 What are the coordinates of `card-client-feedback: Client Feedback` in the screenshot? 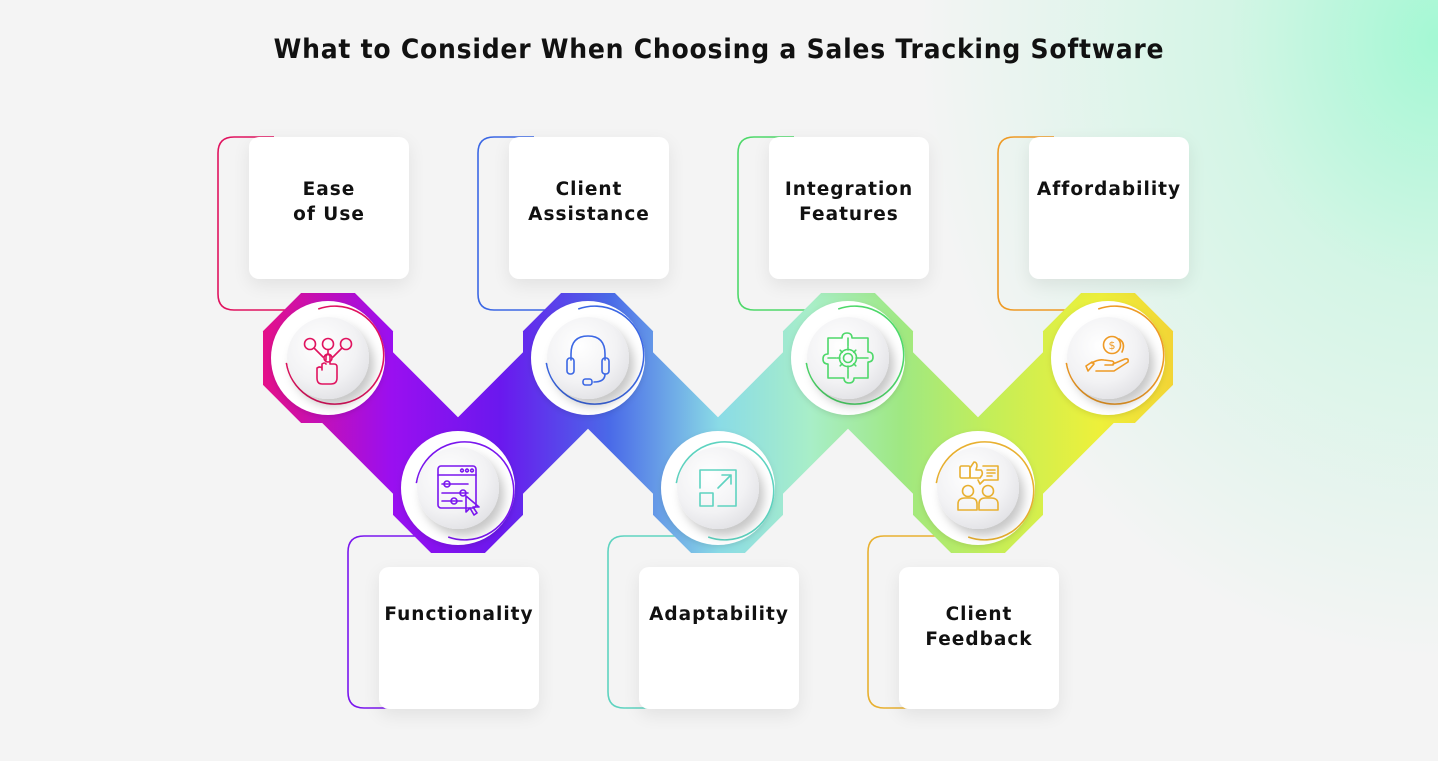 It's located at (979, 638).